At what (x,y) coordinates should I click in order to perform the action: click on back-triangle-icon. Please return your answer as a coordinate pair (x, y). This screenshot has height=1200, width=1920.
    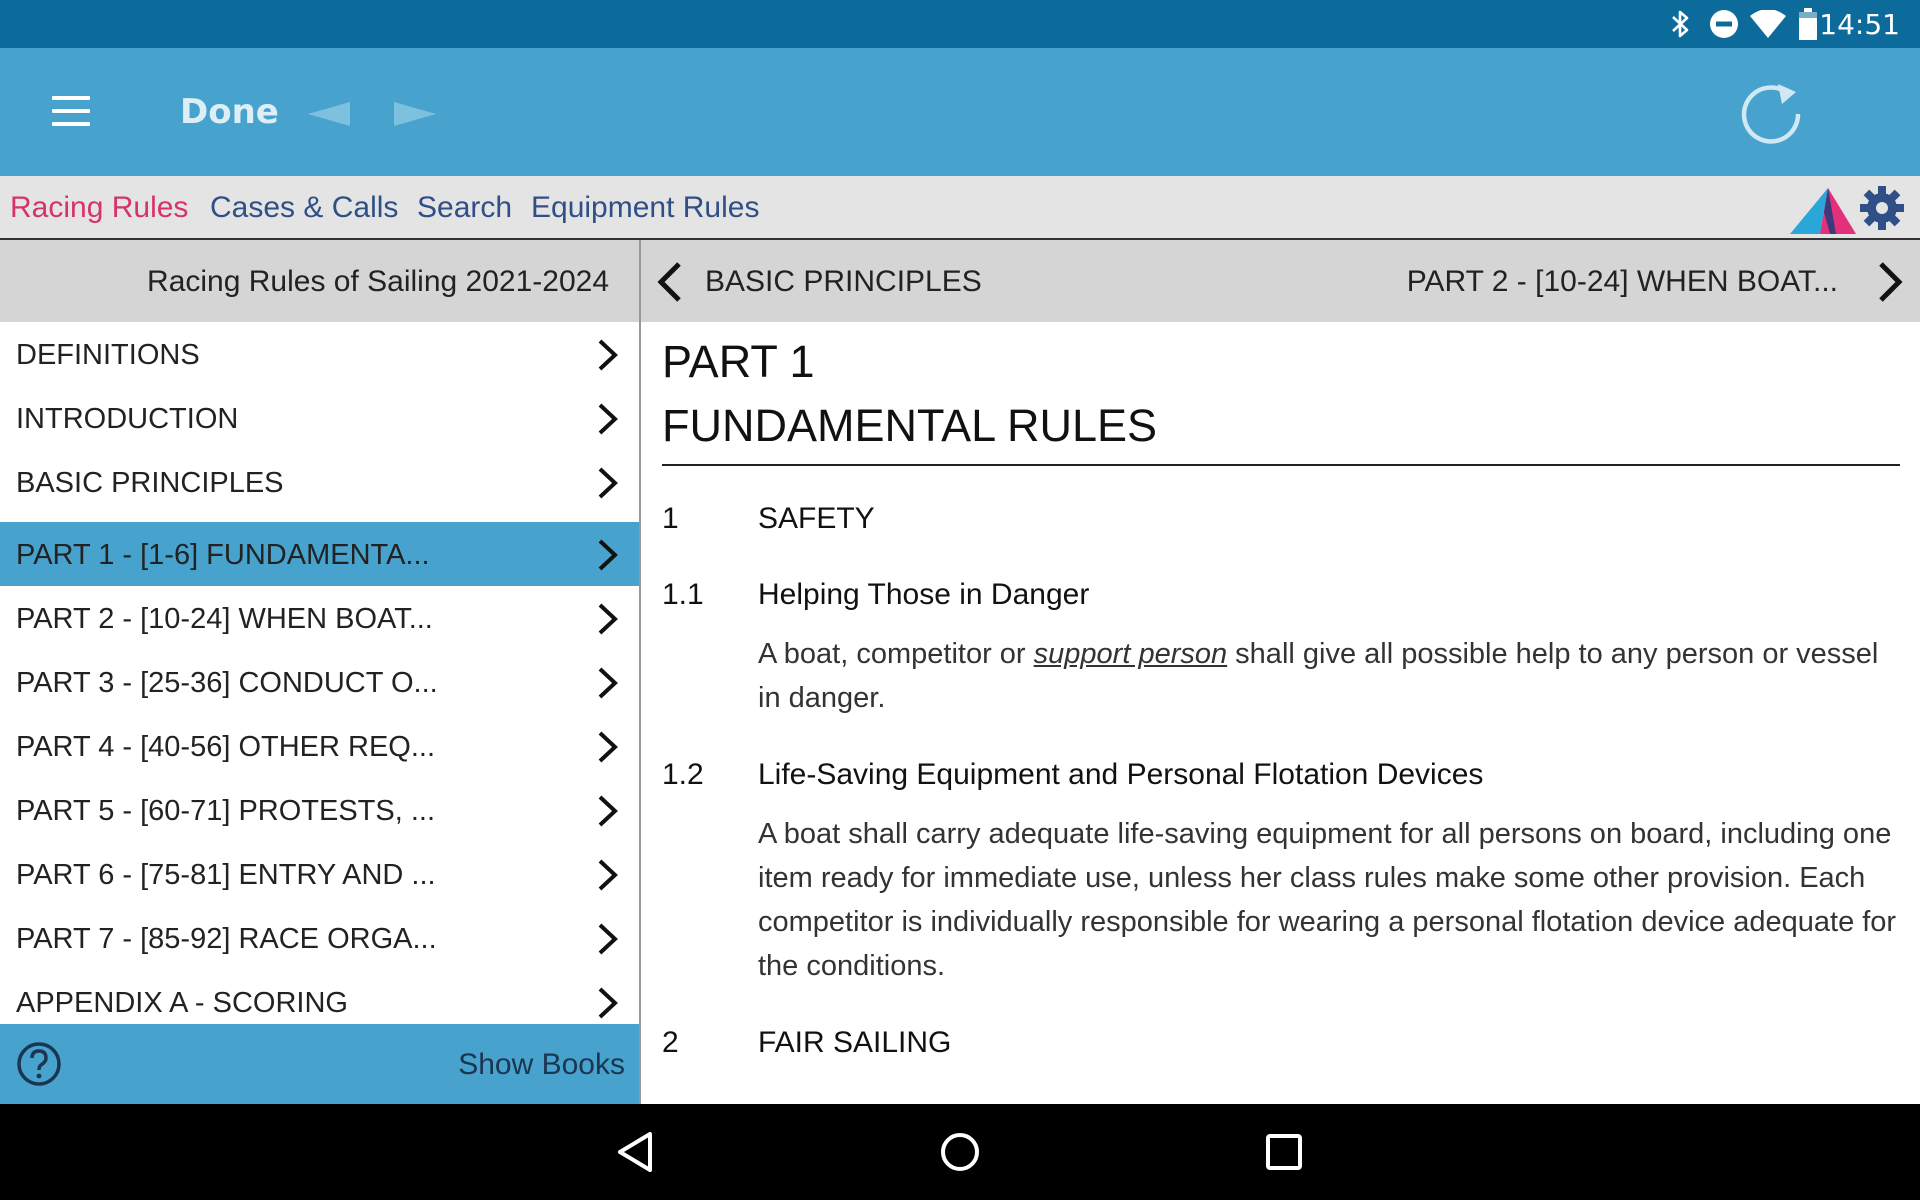
    Looking at the image, I should click on (636, 1152).